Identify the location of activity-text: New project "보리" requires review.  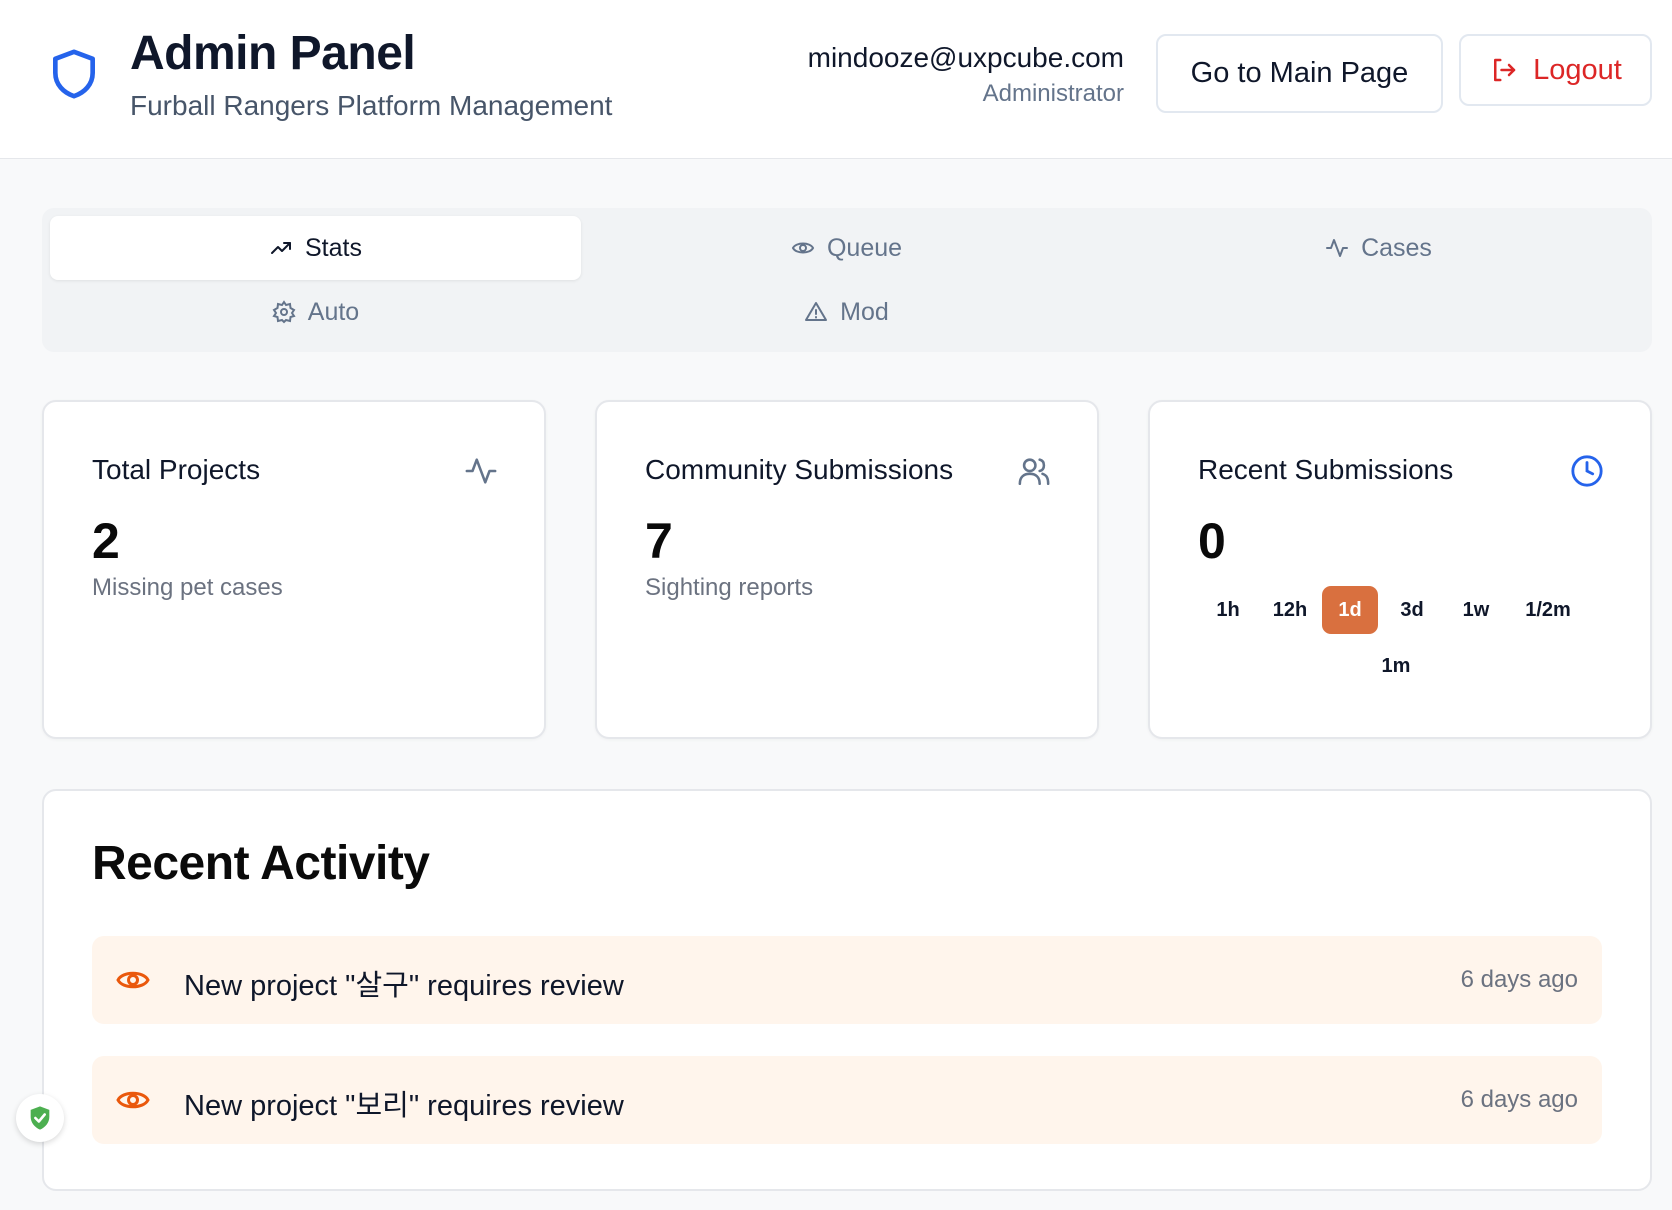
(404, 1106).